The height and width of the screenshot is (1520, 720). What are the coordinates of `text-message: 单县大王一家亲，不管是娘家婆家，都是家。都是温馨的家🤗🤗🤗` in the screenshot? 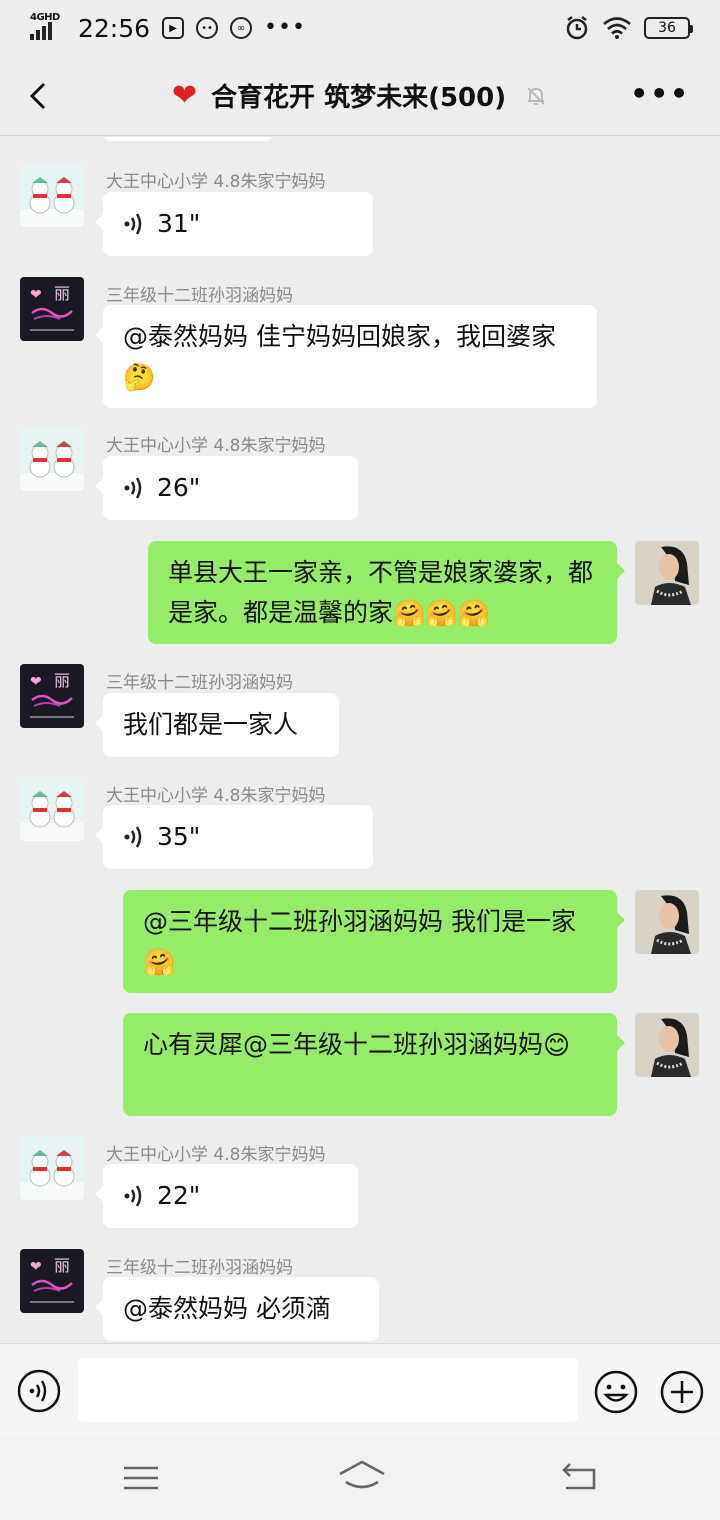 It's located at (386, 592).